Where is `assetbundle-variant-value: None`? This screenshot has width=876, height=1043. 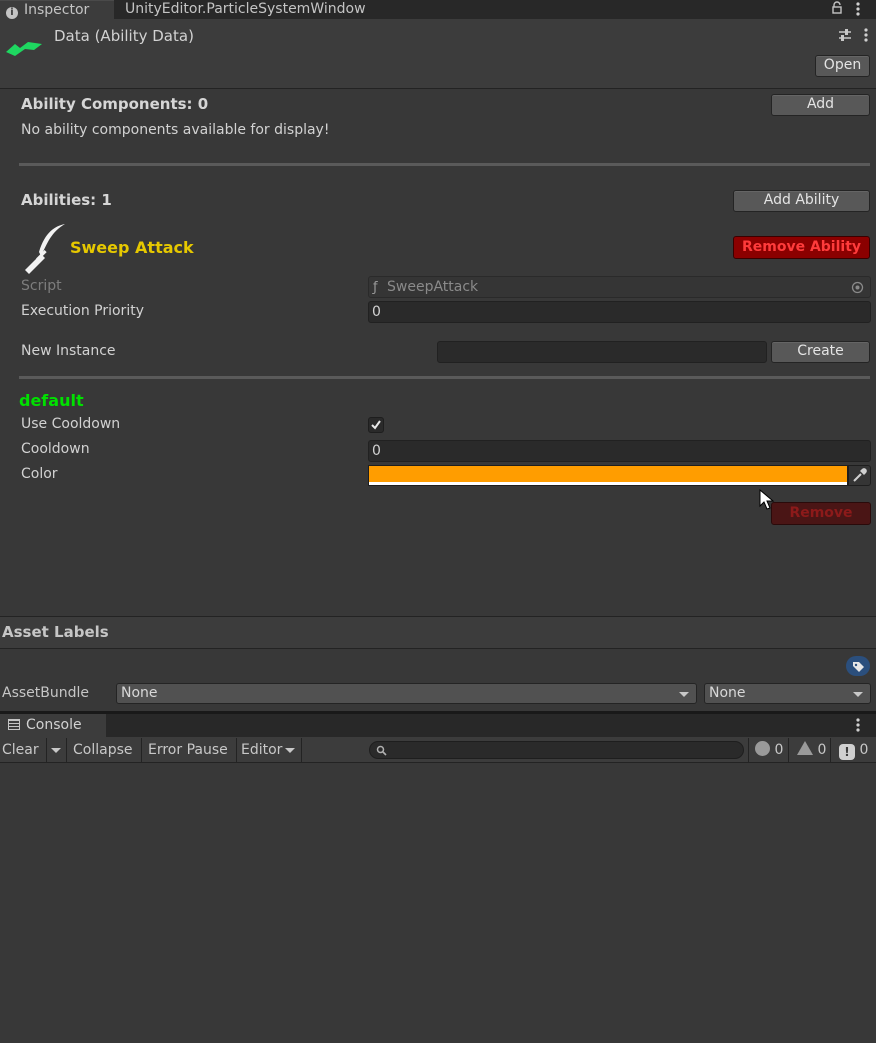
assetbundle-variant-value: None is located at coordinates (727, 693).